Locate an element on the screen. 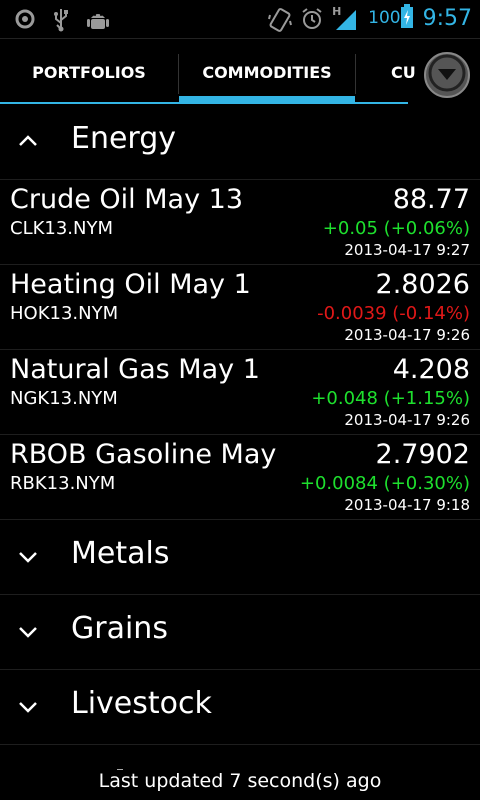 Image resolution: width=480 pixels, height=800 pixels. android-debug-icon is located at coordinates (97, 19).